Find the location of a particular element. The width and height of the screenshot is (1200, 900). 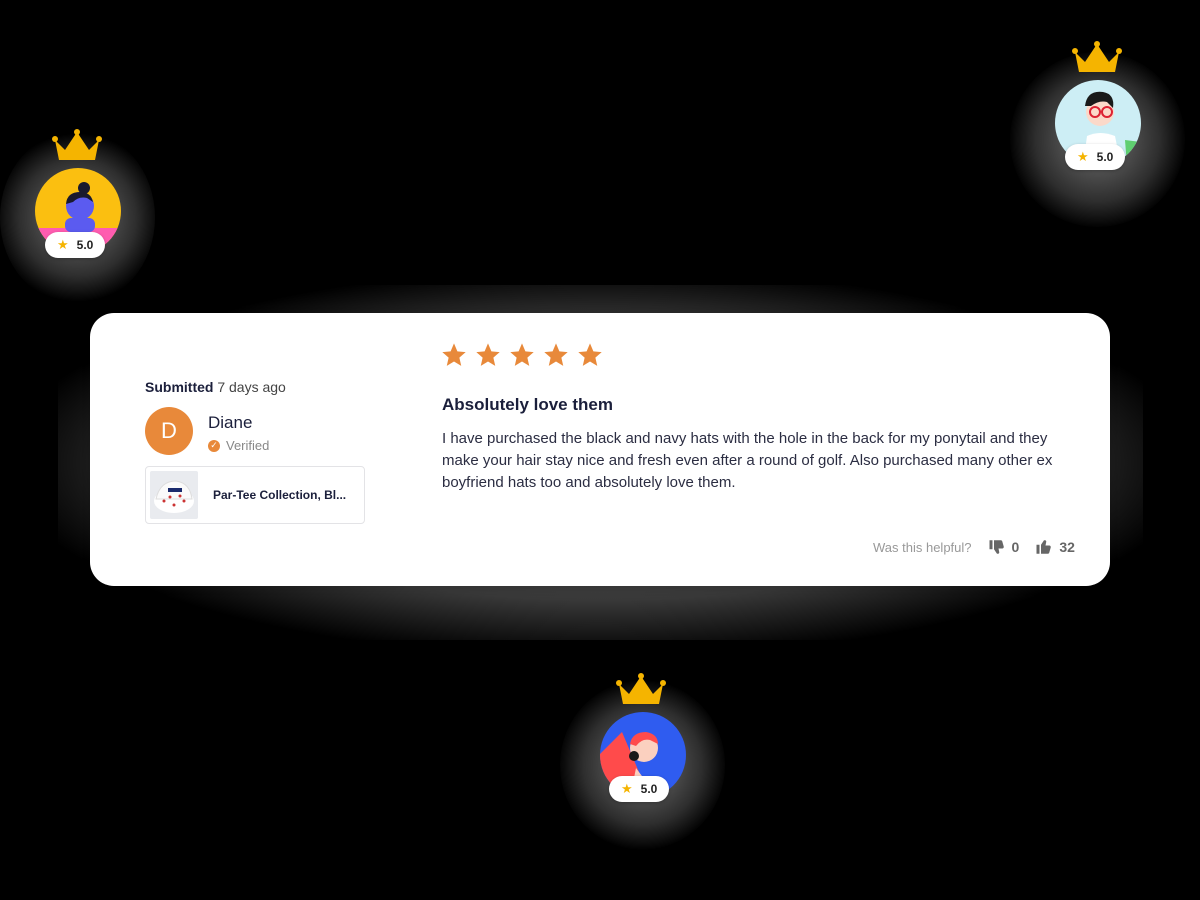

check-icon: ✓ is located at coordinates (214, 445).